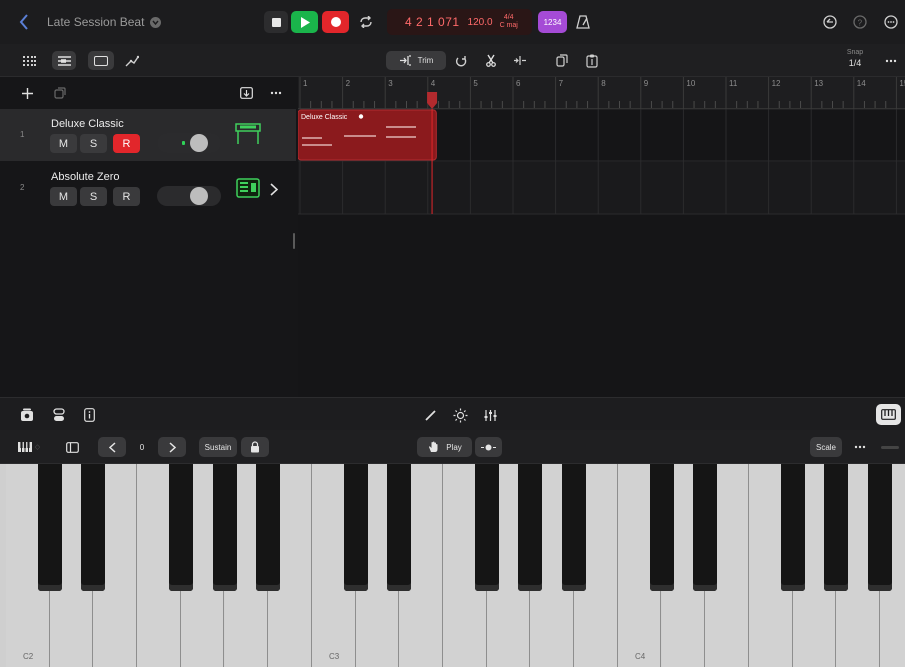 This screenshot has width=905, height=667. I want to click on playhead-handle, so click(432, 100).